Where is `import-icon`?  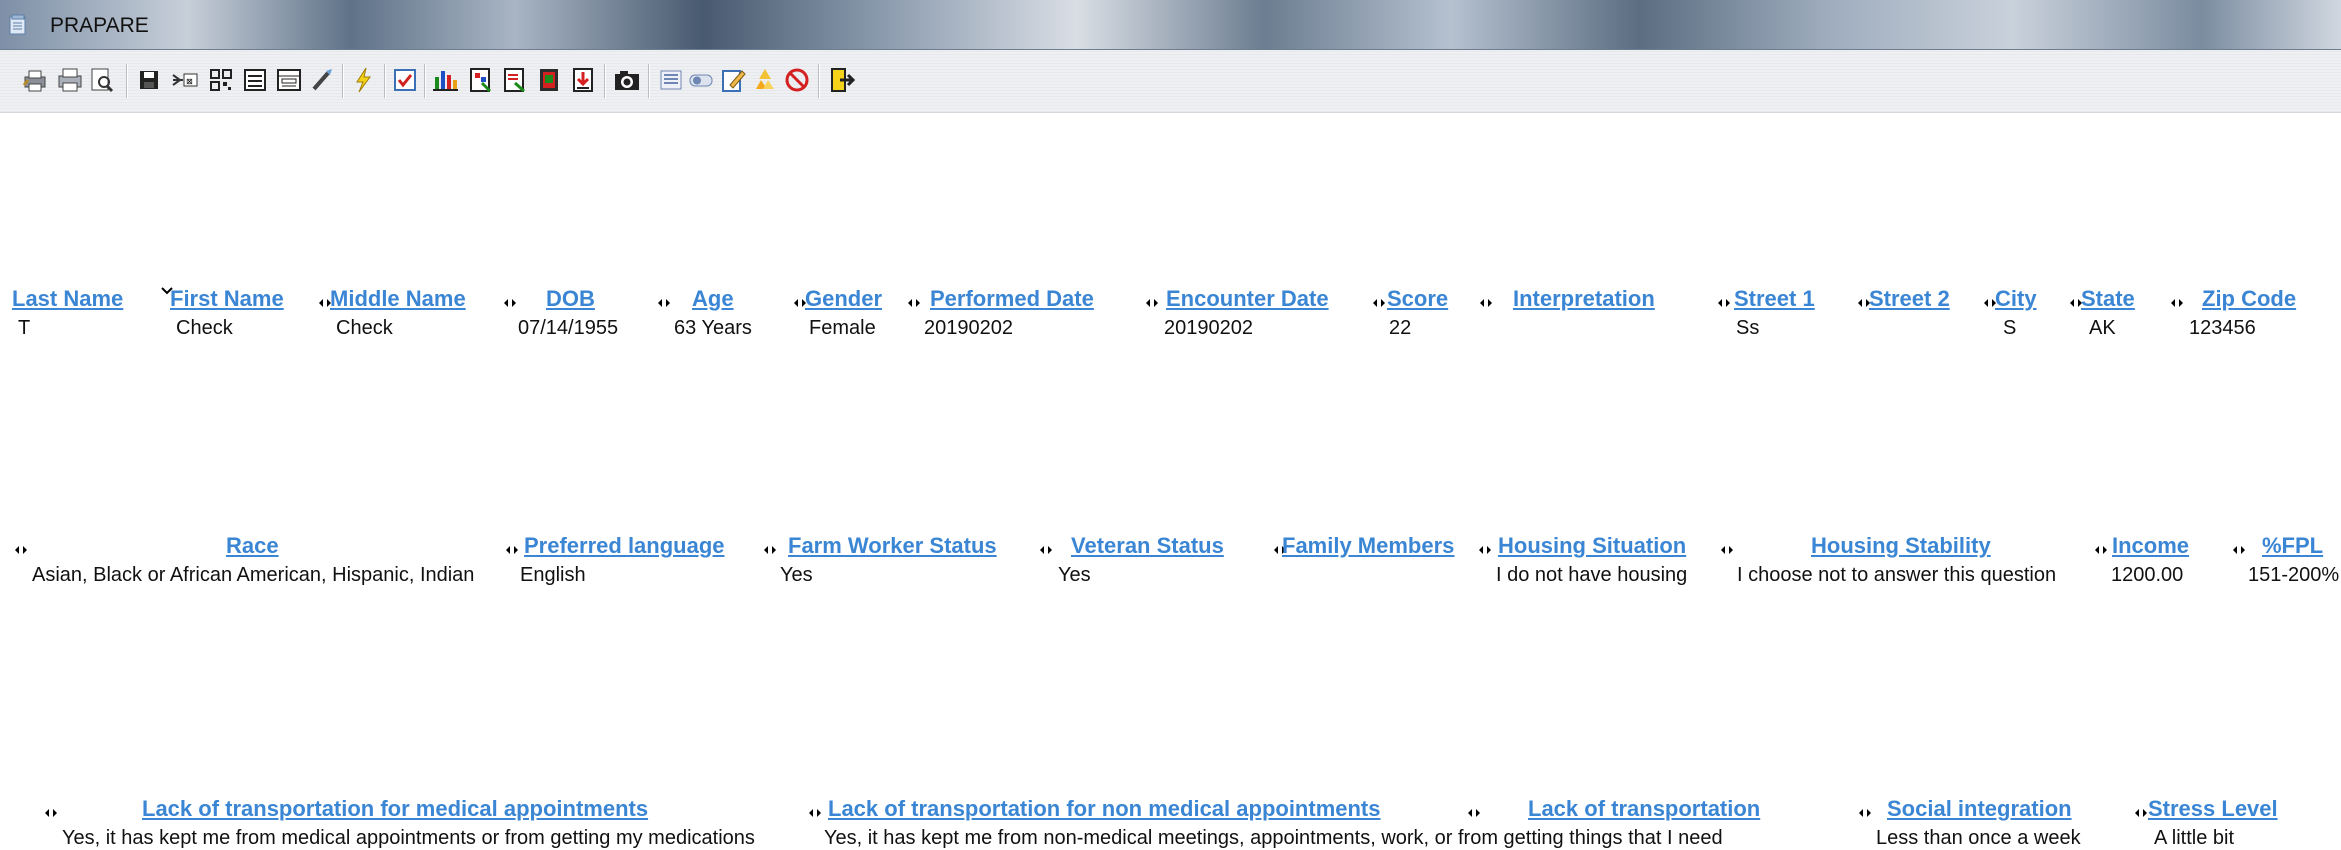 import-icon is located at coordinates (583, 80).